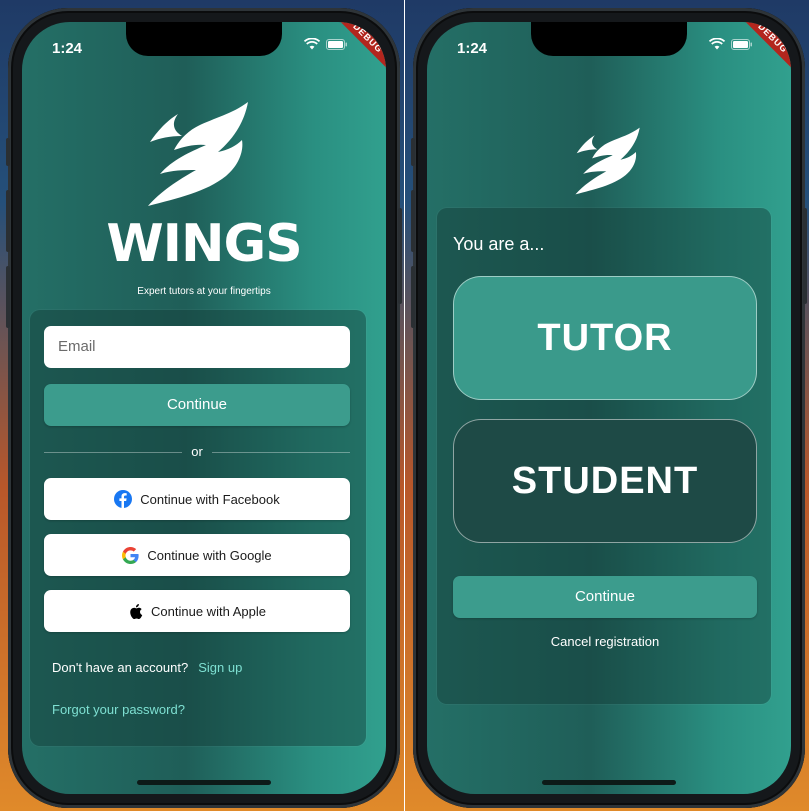 The width and height of the screenshot is (809, 811). Describe the element at coordinates (120, 667) in the screenshot. I see `no-account-text: Don't have an account?` at that location.